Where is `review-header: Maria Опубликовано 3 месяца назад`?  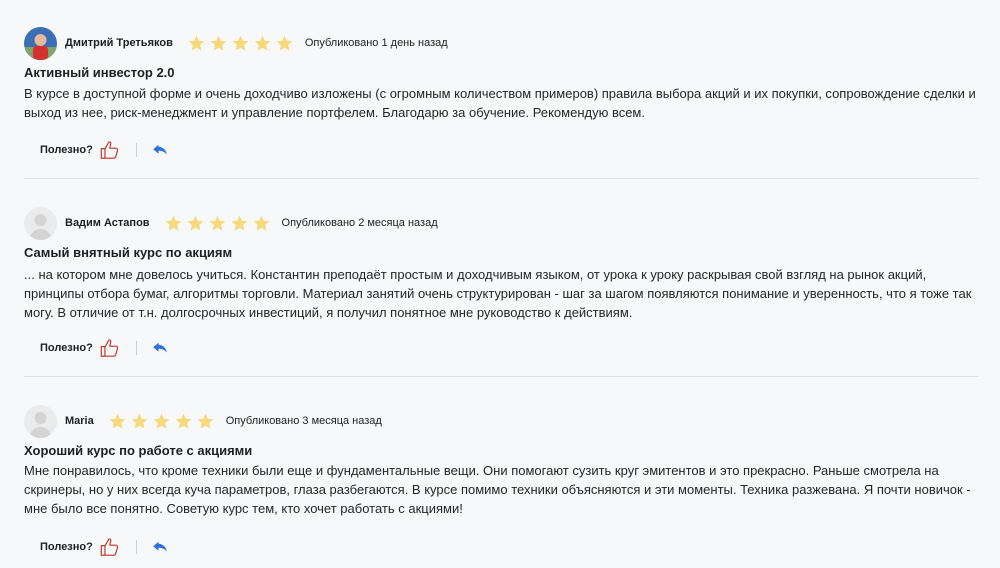
review-header: Maria Опубликовано 3 месяца назад is located at coordinates (203, 421).